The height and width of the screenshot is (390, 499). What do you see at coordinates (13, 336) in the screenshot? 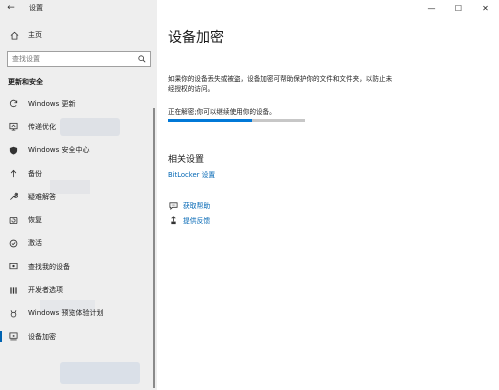
I see `encryption-icon` at bounding box center [13, 336].